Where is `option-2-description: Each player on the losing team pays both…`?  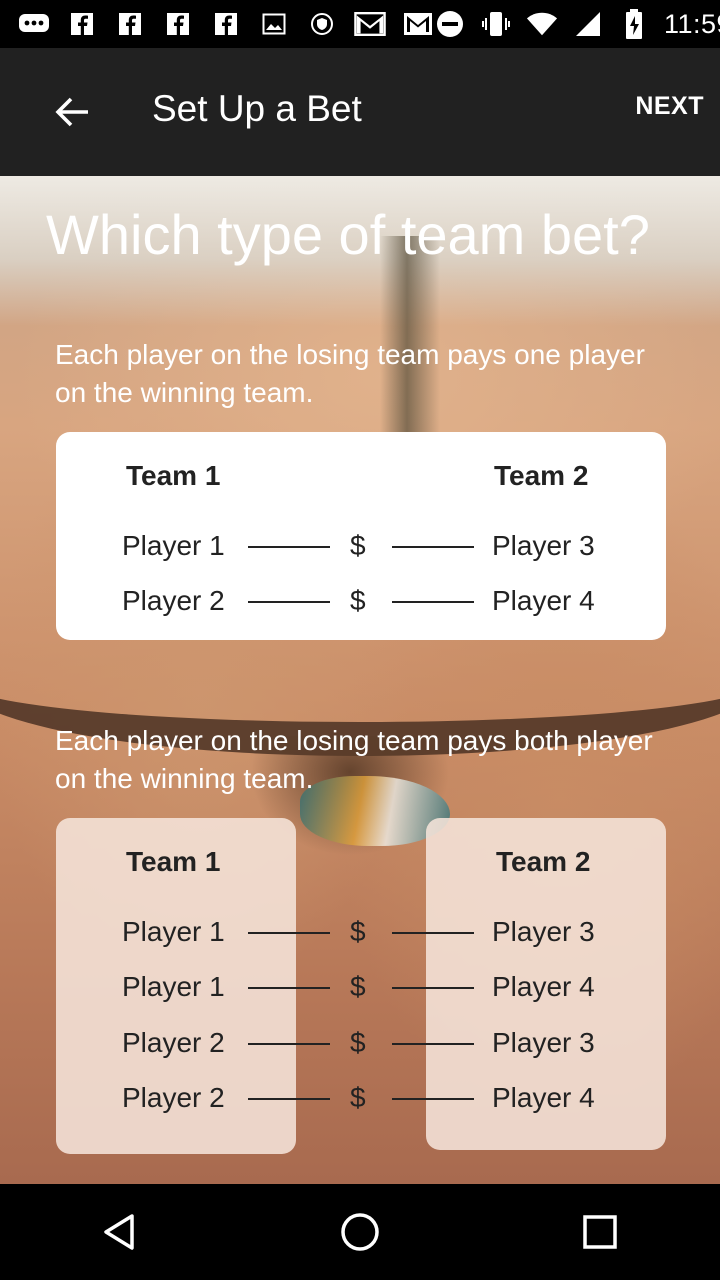 option-2-description: Each player on the losing team pays both… is located at coordinates (360, 760).